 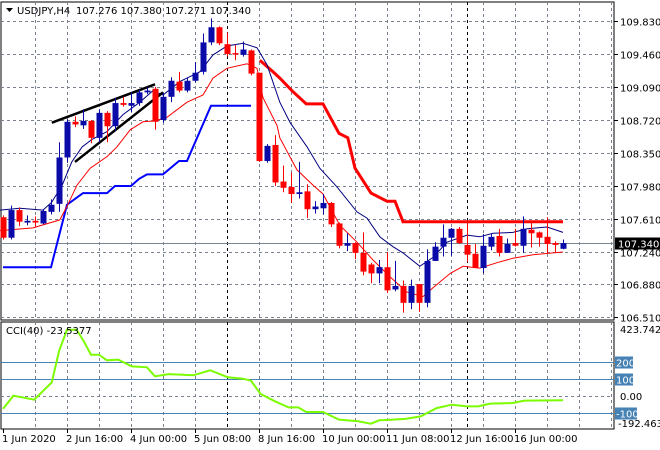 What do you see at coordinates (9, 10) in the screenshot?
I see `triangle-down-icon` at bounding box center [9, 10].